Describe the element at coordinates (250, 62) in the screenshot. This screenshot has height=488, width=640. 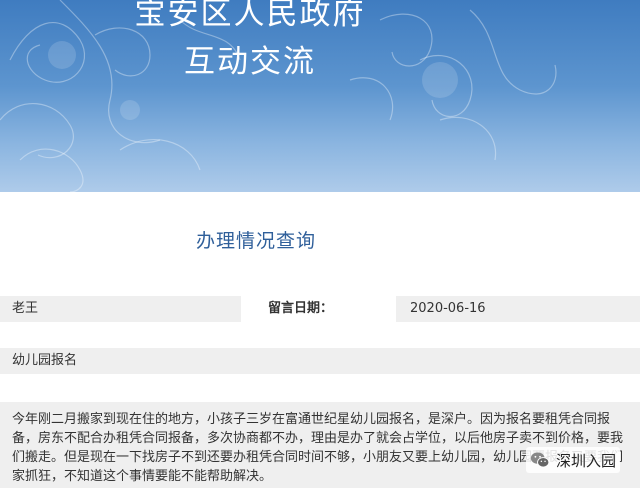
I see `site-subtitle: 互动交流` at that location.